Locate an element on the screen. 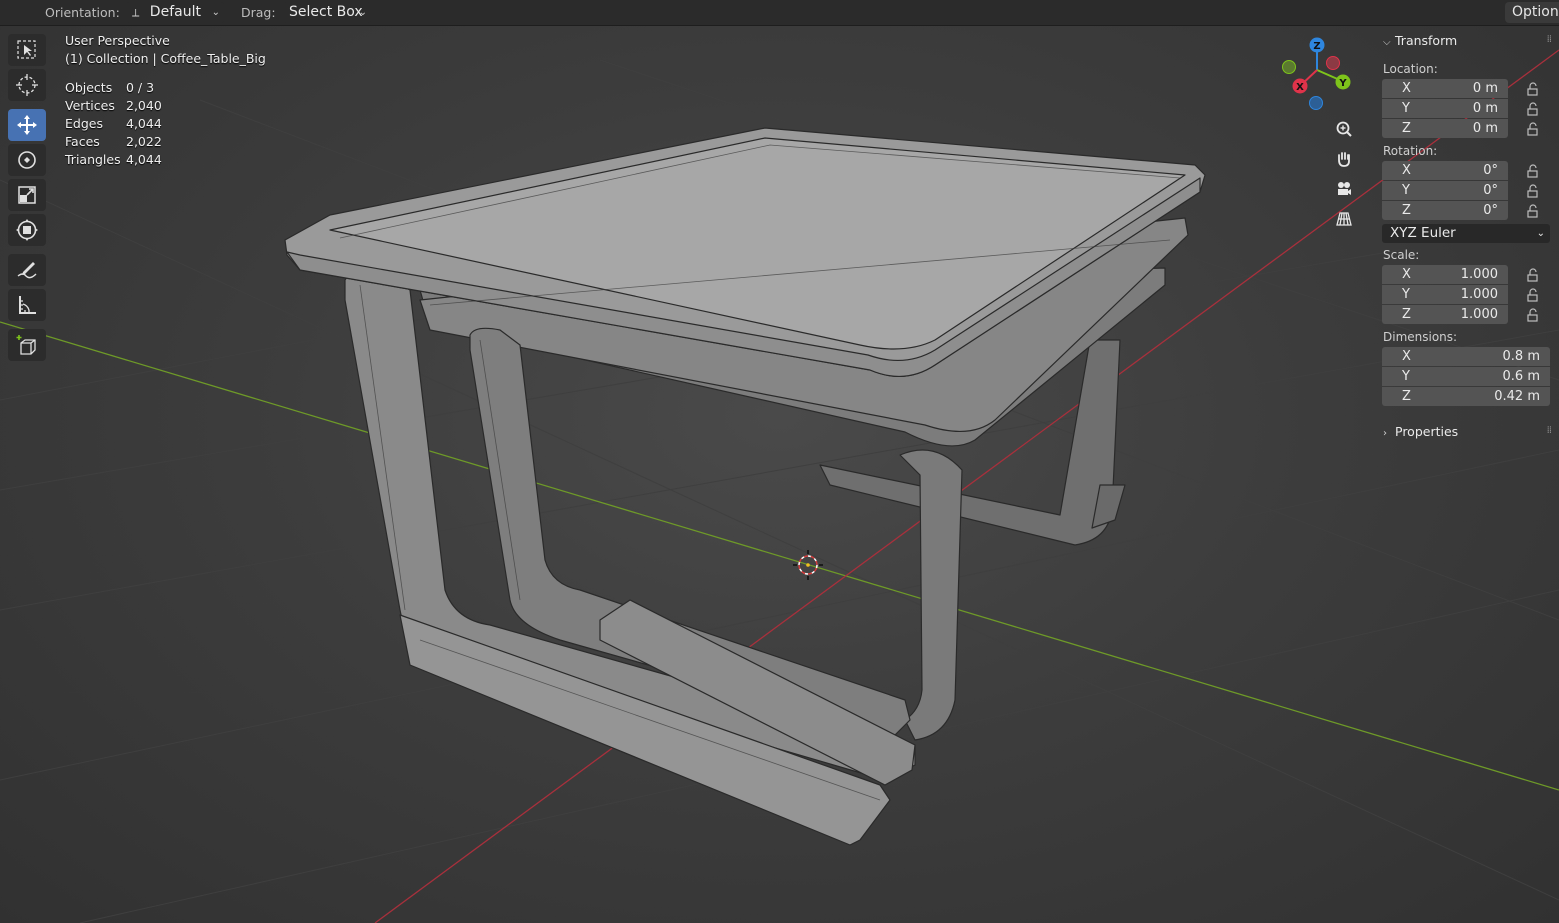  scale-tool is located at coordinates (27, 195).